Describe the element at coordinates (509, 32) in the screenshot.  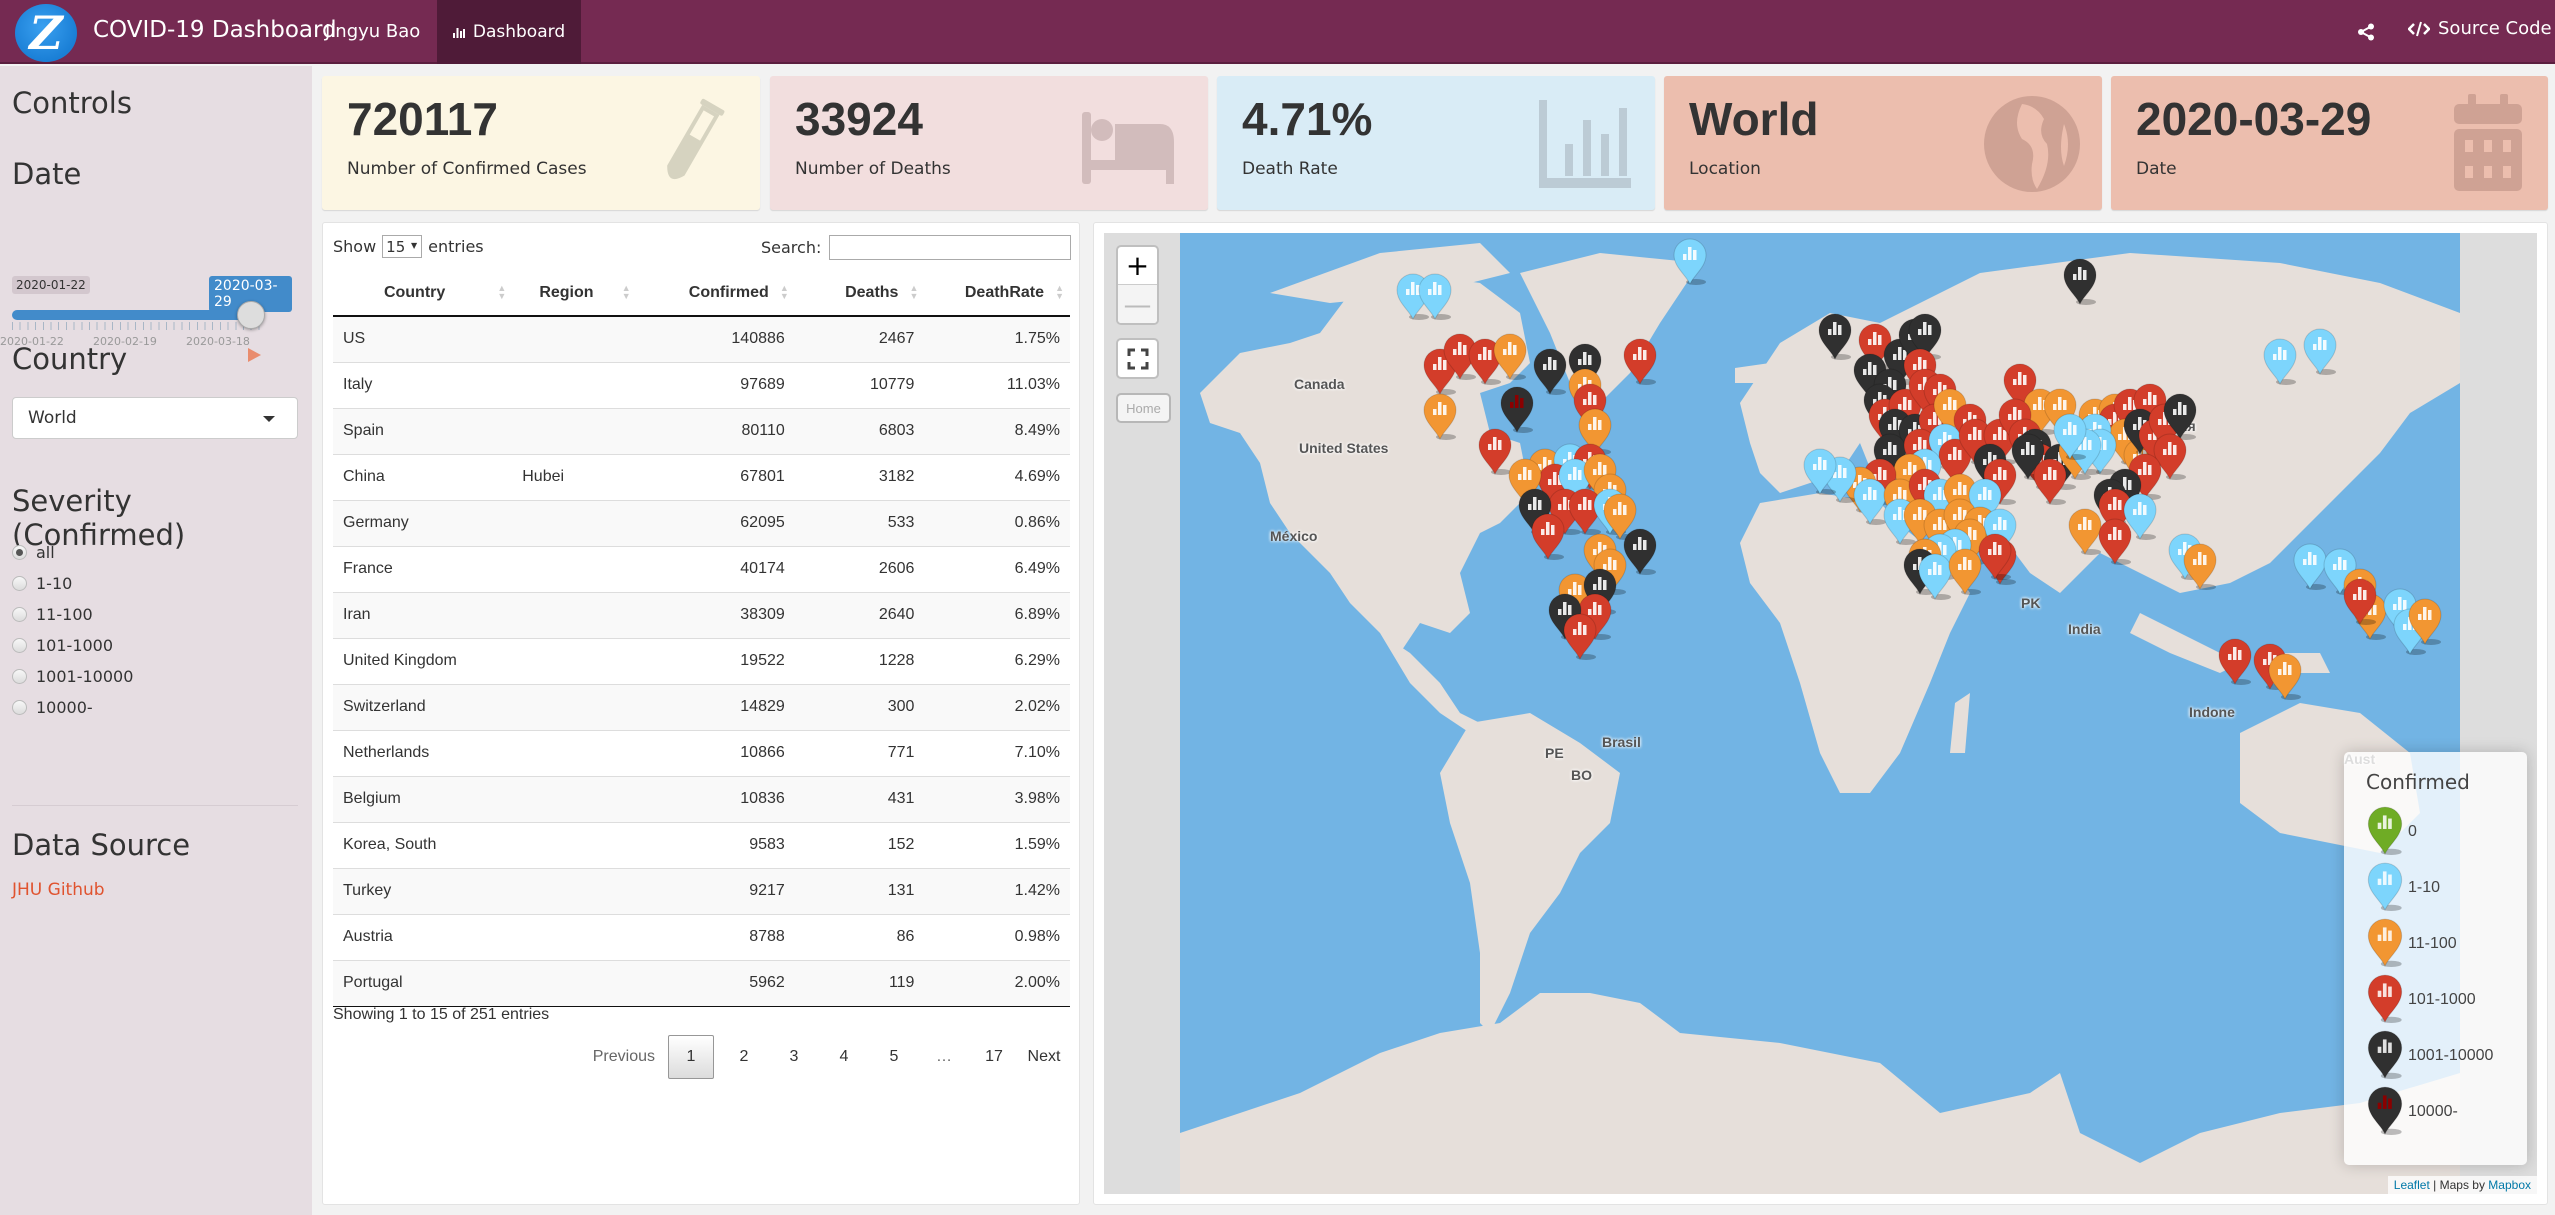
I see `nav-tab-dashboard: Dashboard` at that location.